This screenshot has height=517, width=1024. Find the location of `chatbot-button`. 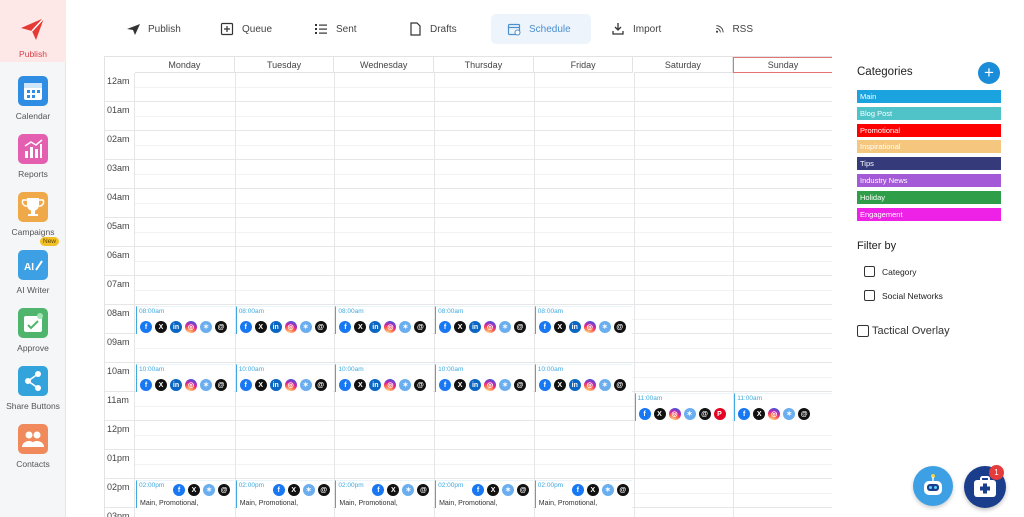

chatbot-button is located at coordinates (933, 486).